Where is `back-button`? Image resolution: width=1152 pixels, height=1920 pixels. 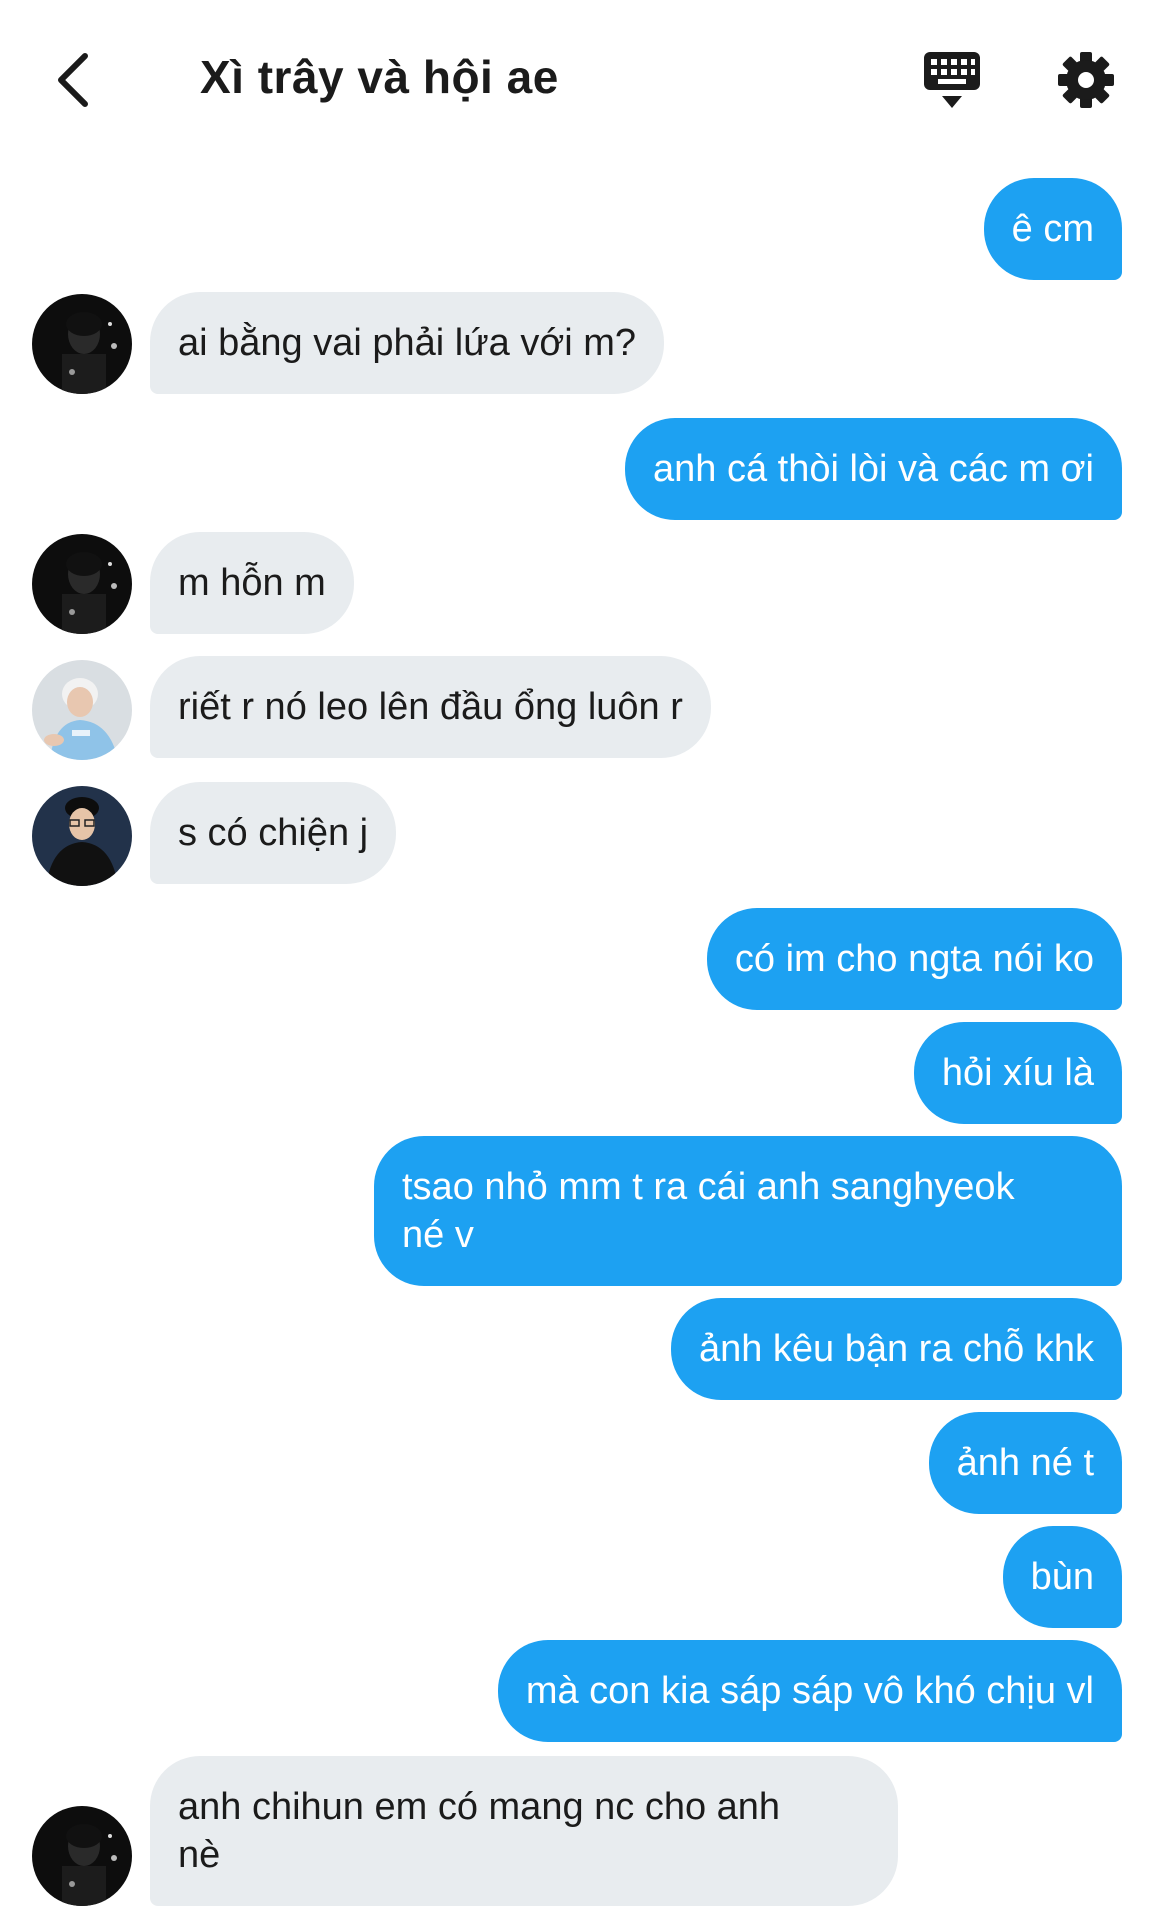
back-button is located at coordinates (73, 80).